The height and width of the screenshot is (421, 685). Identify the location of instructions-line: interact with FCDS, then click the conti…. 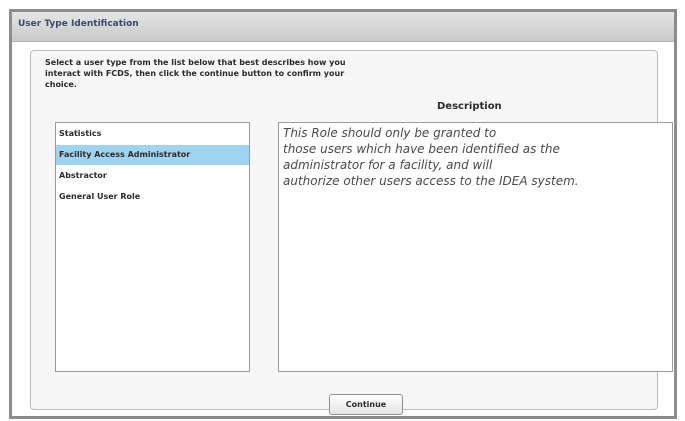
(195, 73).